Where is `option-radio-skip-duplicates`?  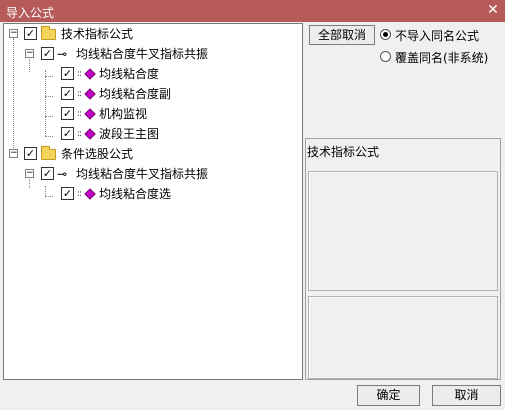
option-radio-skip-duplicates is located at coordinates (385, 34).